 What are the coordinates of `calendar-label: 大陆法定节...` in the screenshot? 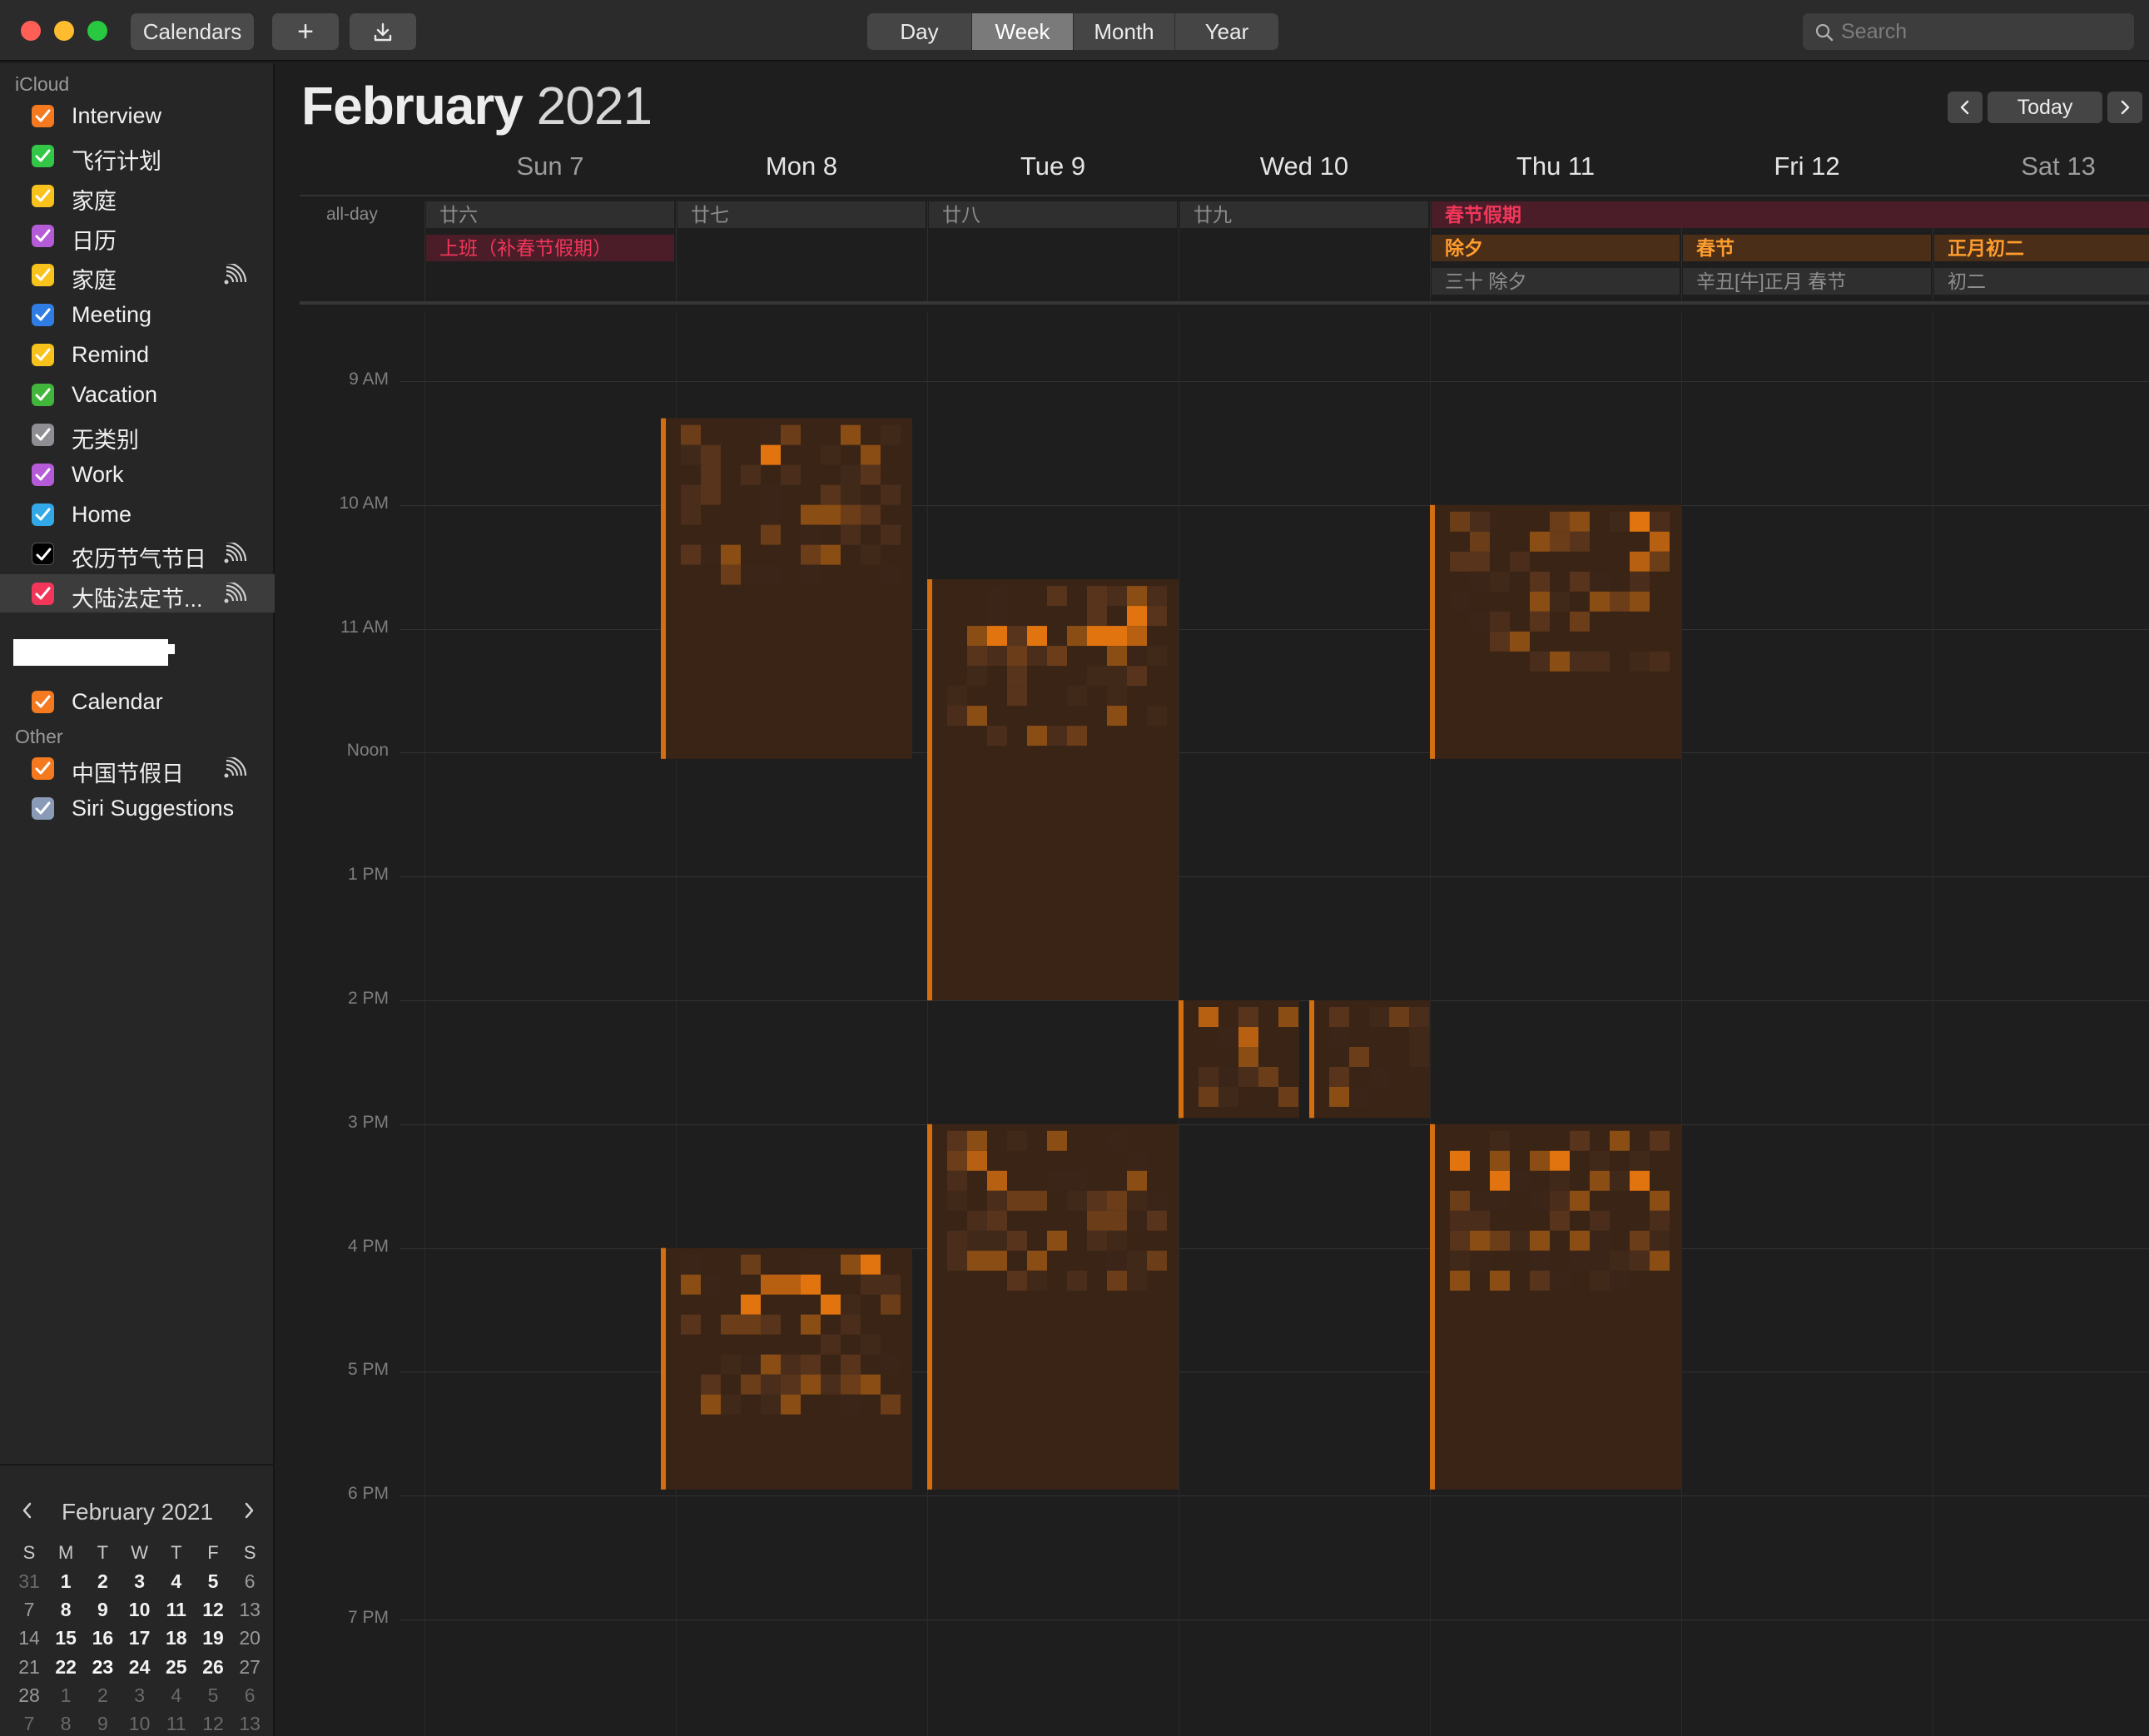 It's located at (137, 600).